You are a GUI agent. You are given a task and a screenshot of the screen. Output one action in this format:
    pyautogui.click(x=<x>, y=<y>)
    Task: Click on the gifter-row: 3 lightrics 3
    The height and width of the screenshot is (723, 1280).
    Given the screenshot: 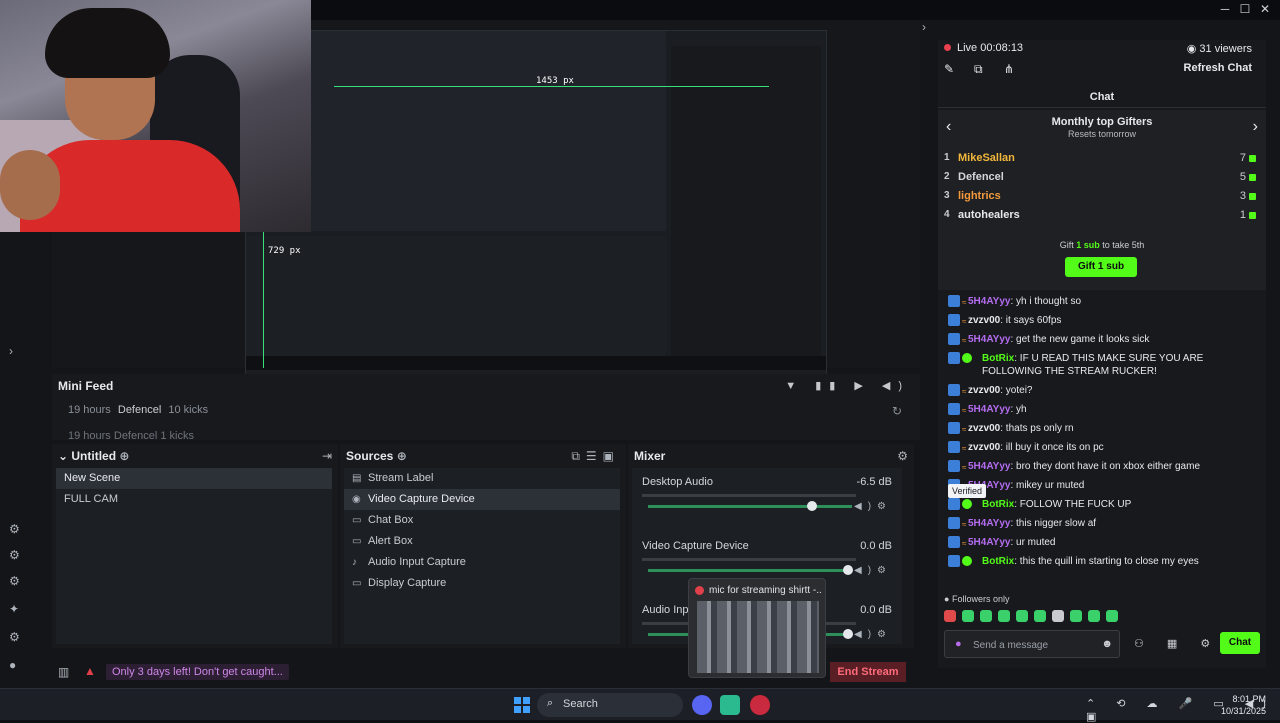 What is the action you would take?
    pyautogui.click(x=1100, y=197)
    